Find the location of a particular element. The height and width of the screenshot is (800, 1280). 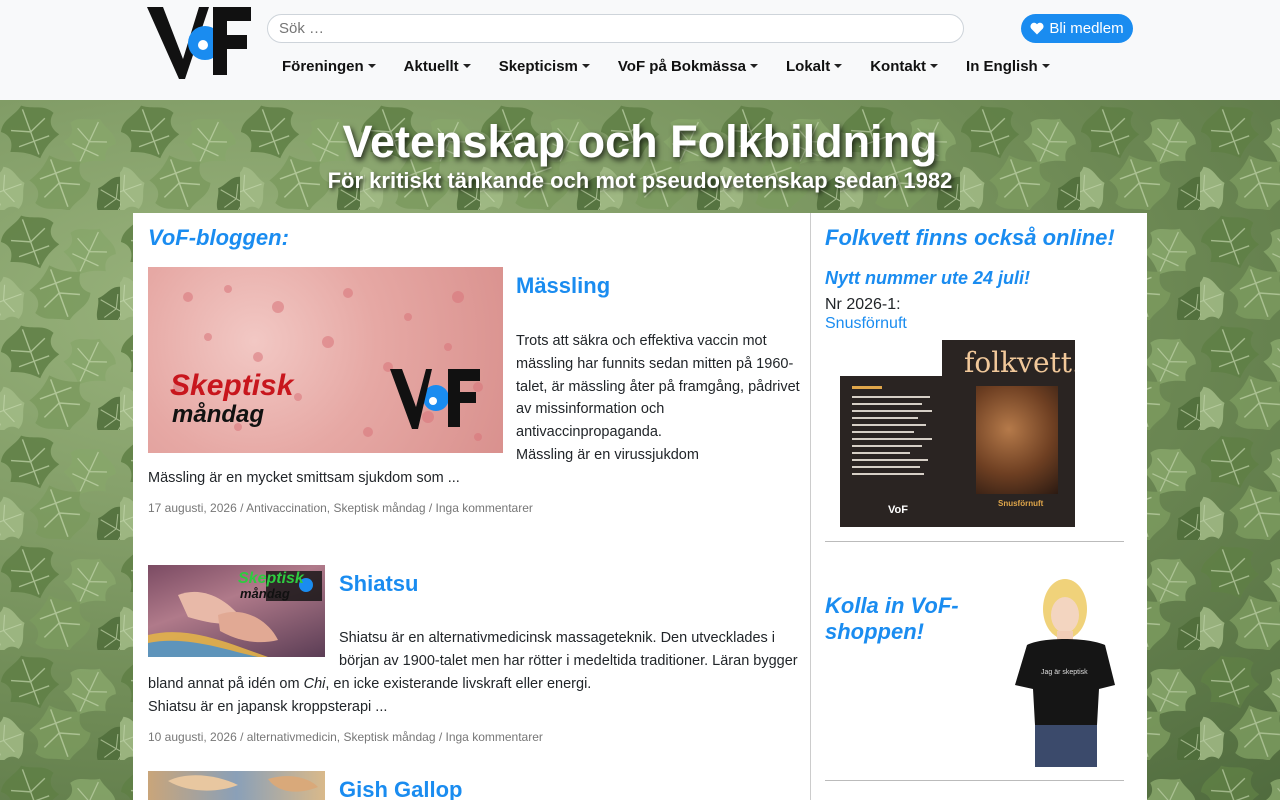

blog-heading: VoF-bloggen: is located at coordinates (218, 238).